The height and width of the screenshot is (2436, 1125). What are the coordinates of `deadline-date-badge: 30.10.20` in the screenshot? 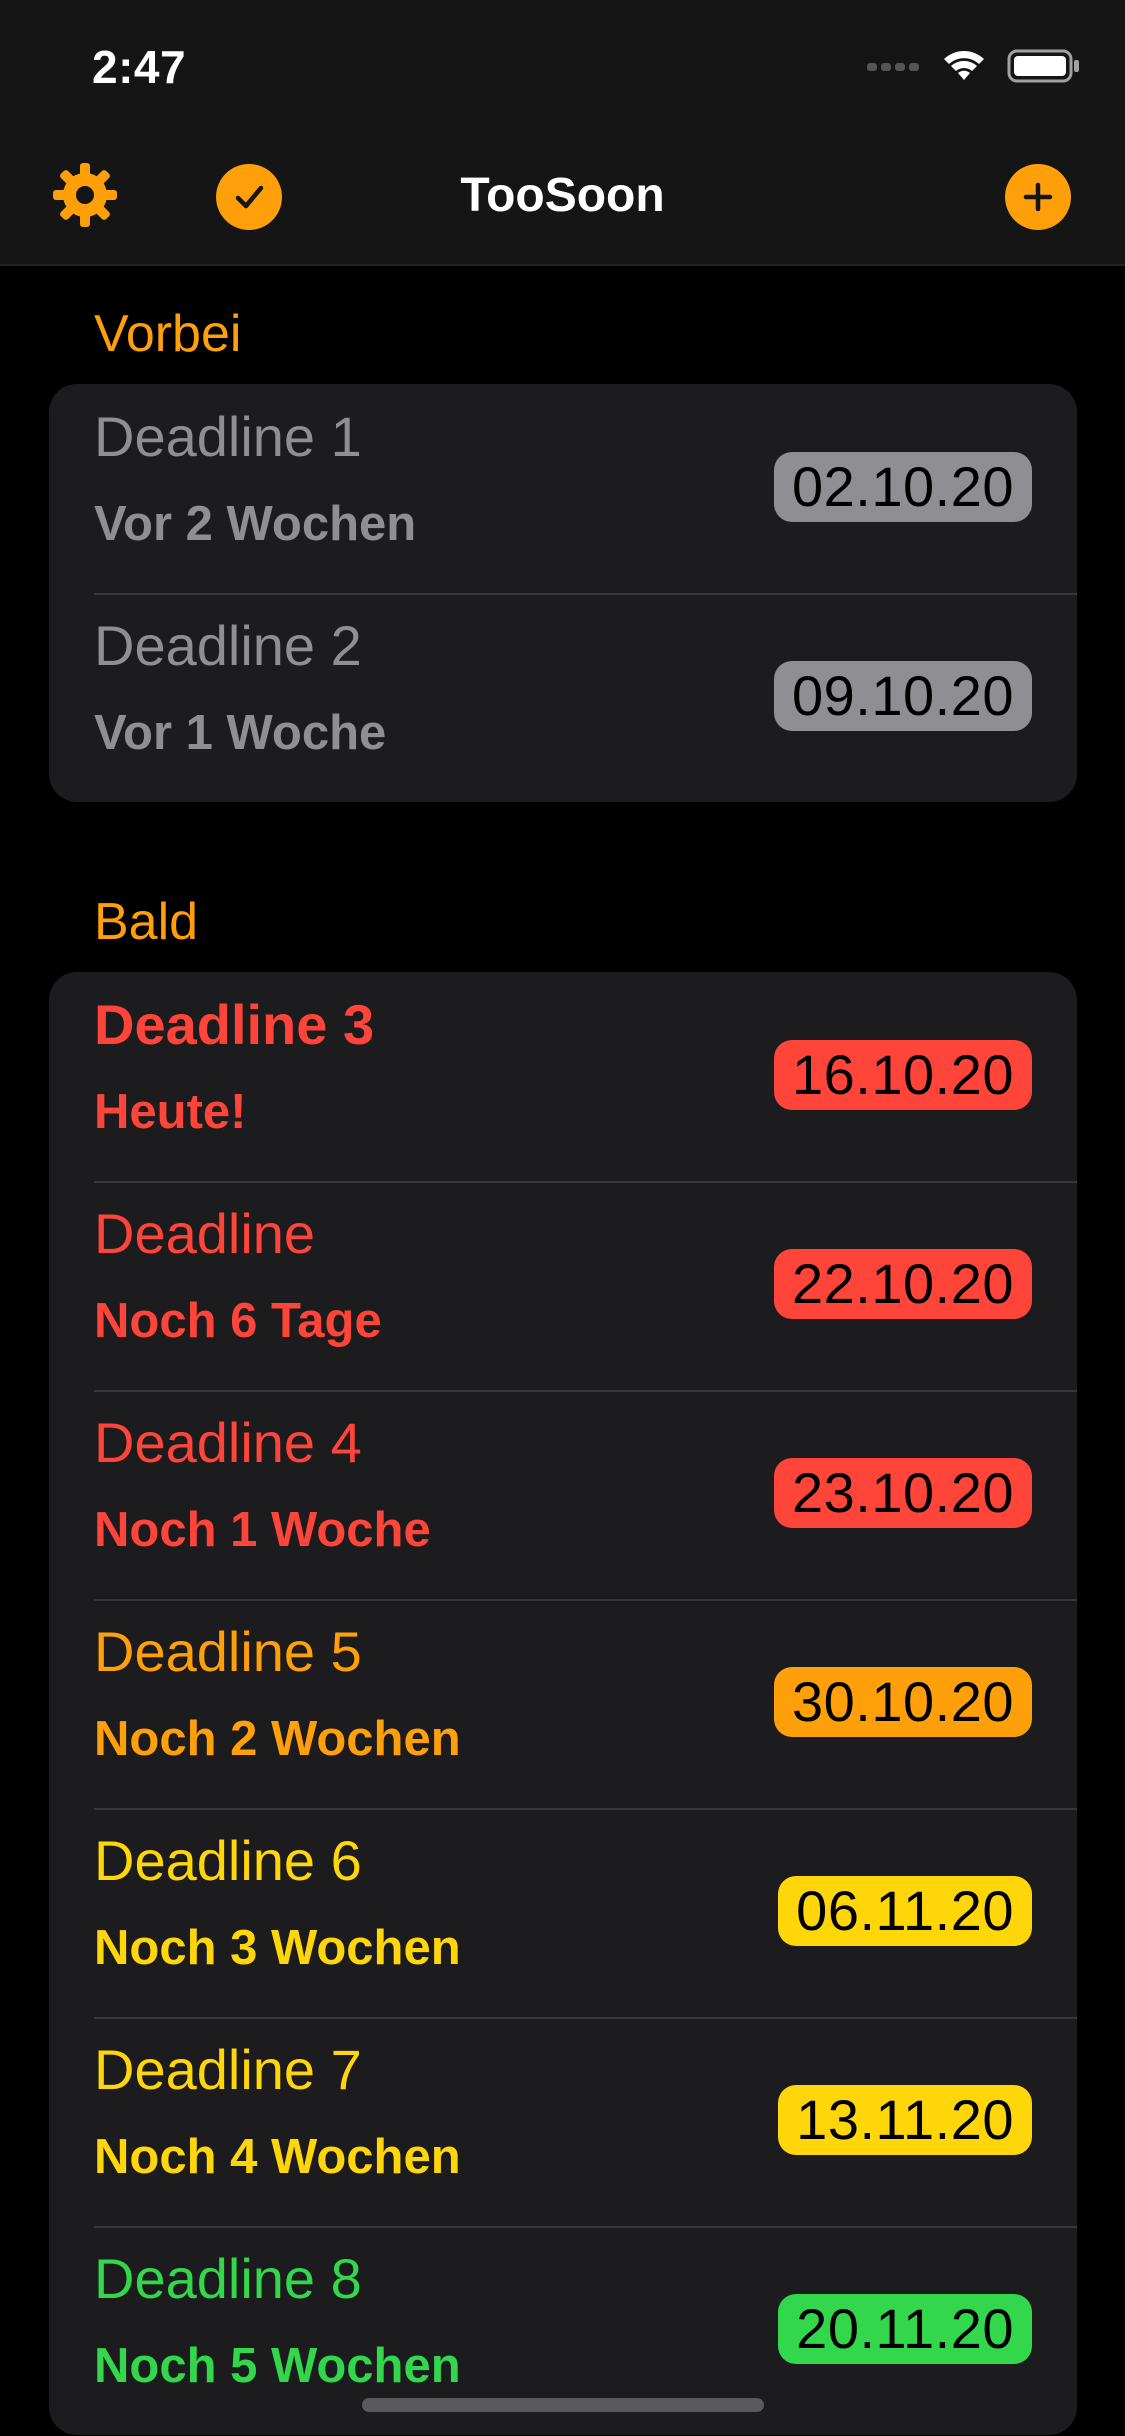 It's located at (903, 1702).